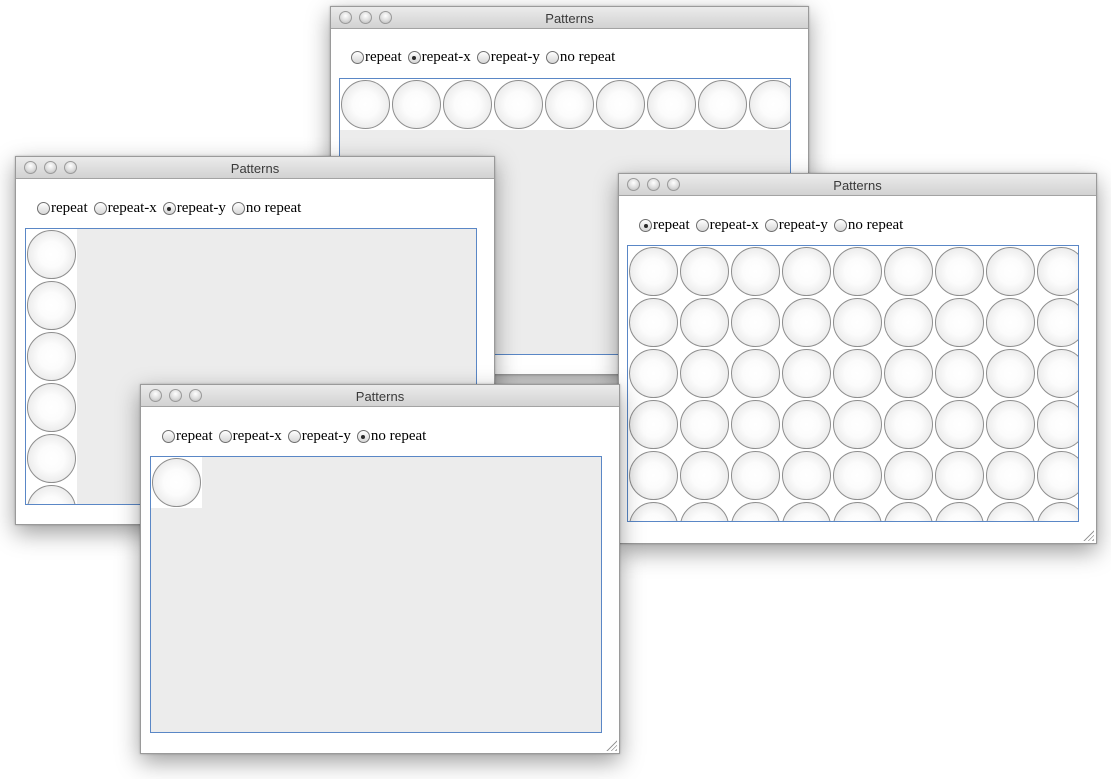  I want to click on radio-label: no repeat, so click(398, 436).